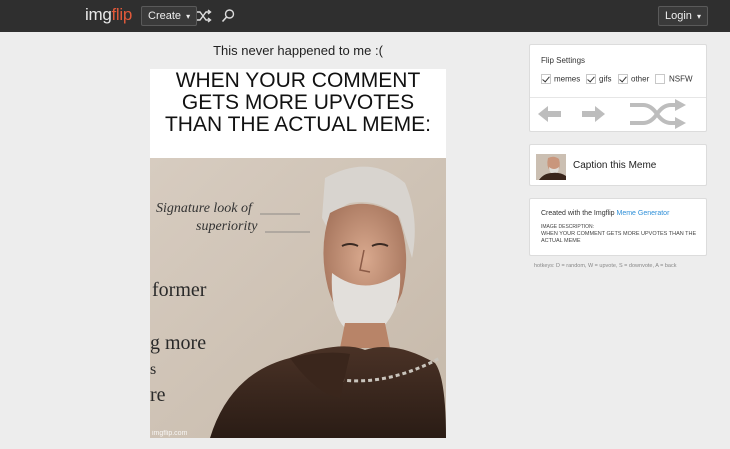 The width and height of the screenshot is (730, 449). I want to click on filter-other-checkbox: other, so click(633, 80).